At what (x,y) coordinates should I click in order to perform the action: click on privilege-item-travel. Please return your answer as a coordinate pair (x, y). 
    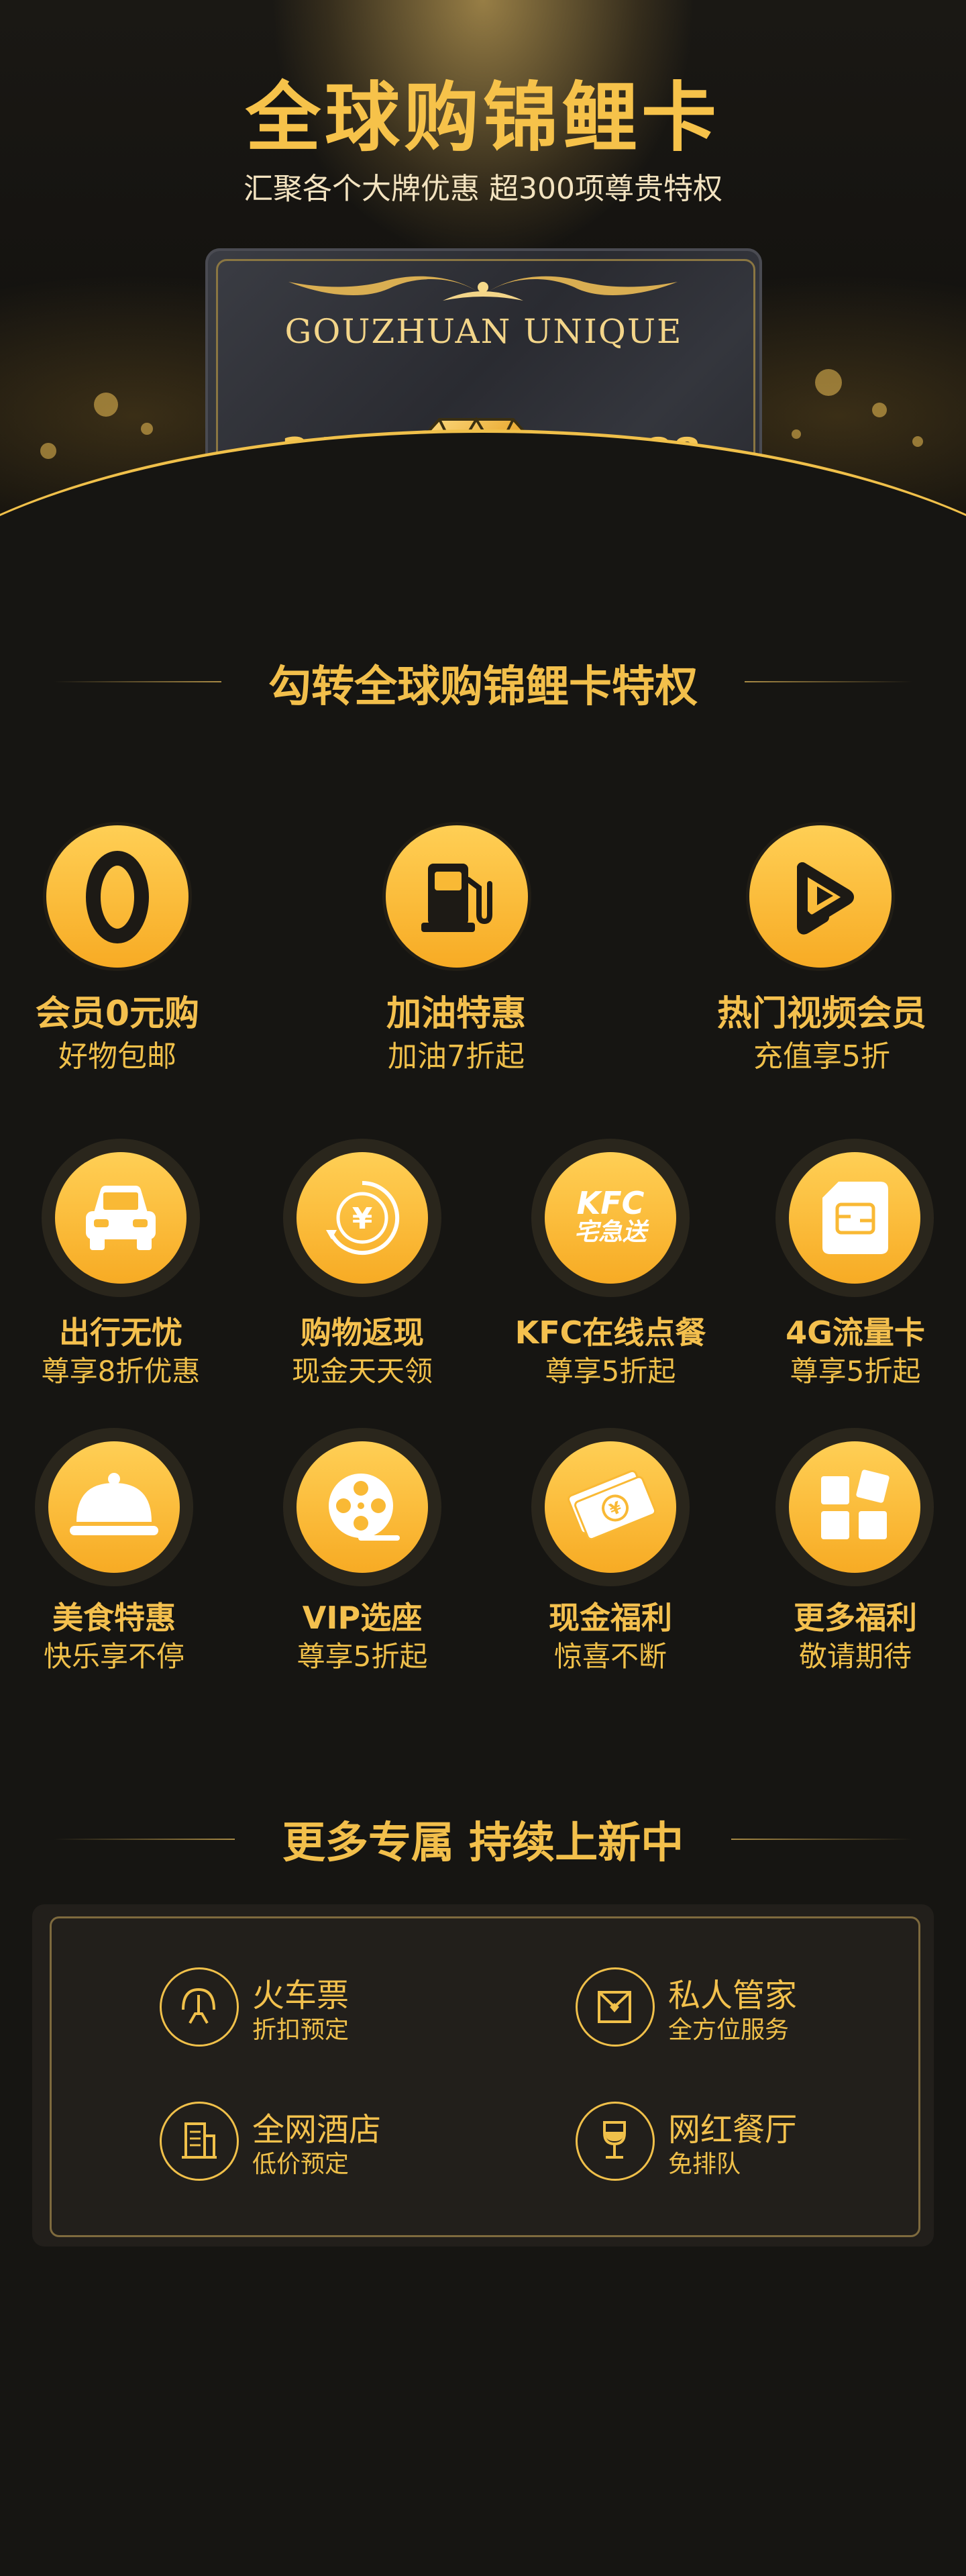
    Looking at the image, I should click on (121, 1218).